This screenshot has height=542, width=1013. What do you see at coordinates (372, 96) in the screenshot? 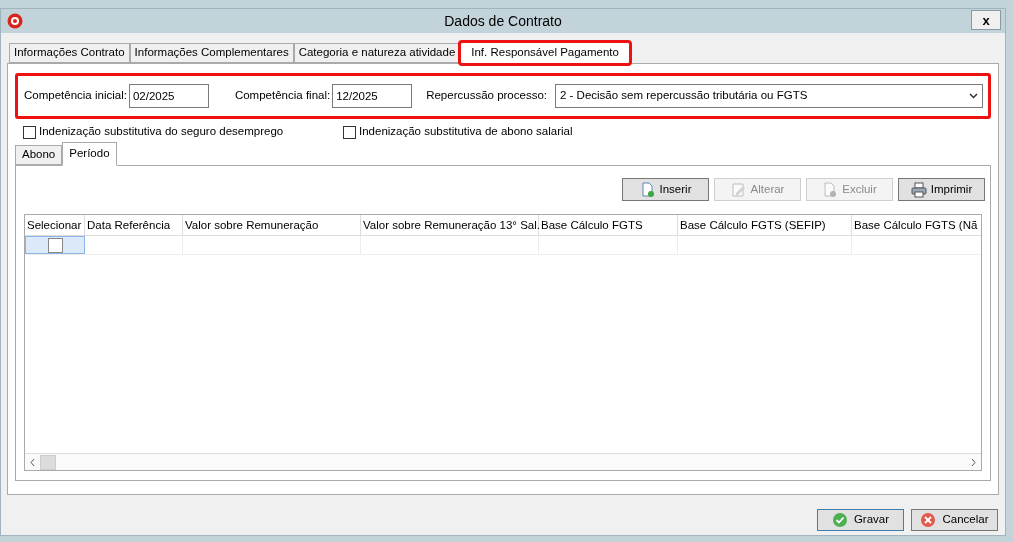
I see `date-input-field: 12/2025` at bounding box center [372, 96].